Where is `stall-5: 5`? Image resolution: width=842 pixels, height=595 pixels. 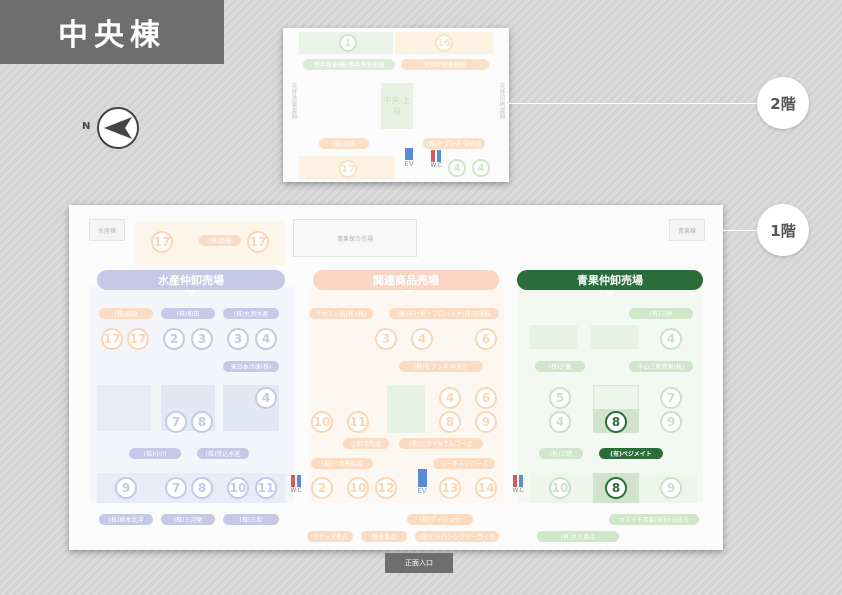
stall-5: 5 is located at coordinates (560, 398).